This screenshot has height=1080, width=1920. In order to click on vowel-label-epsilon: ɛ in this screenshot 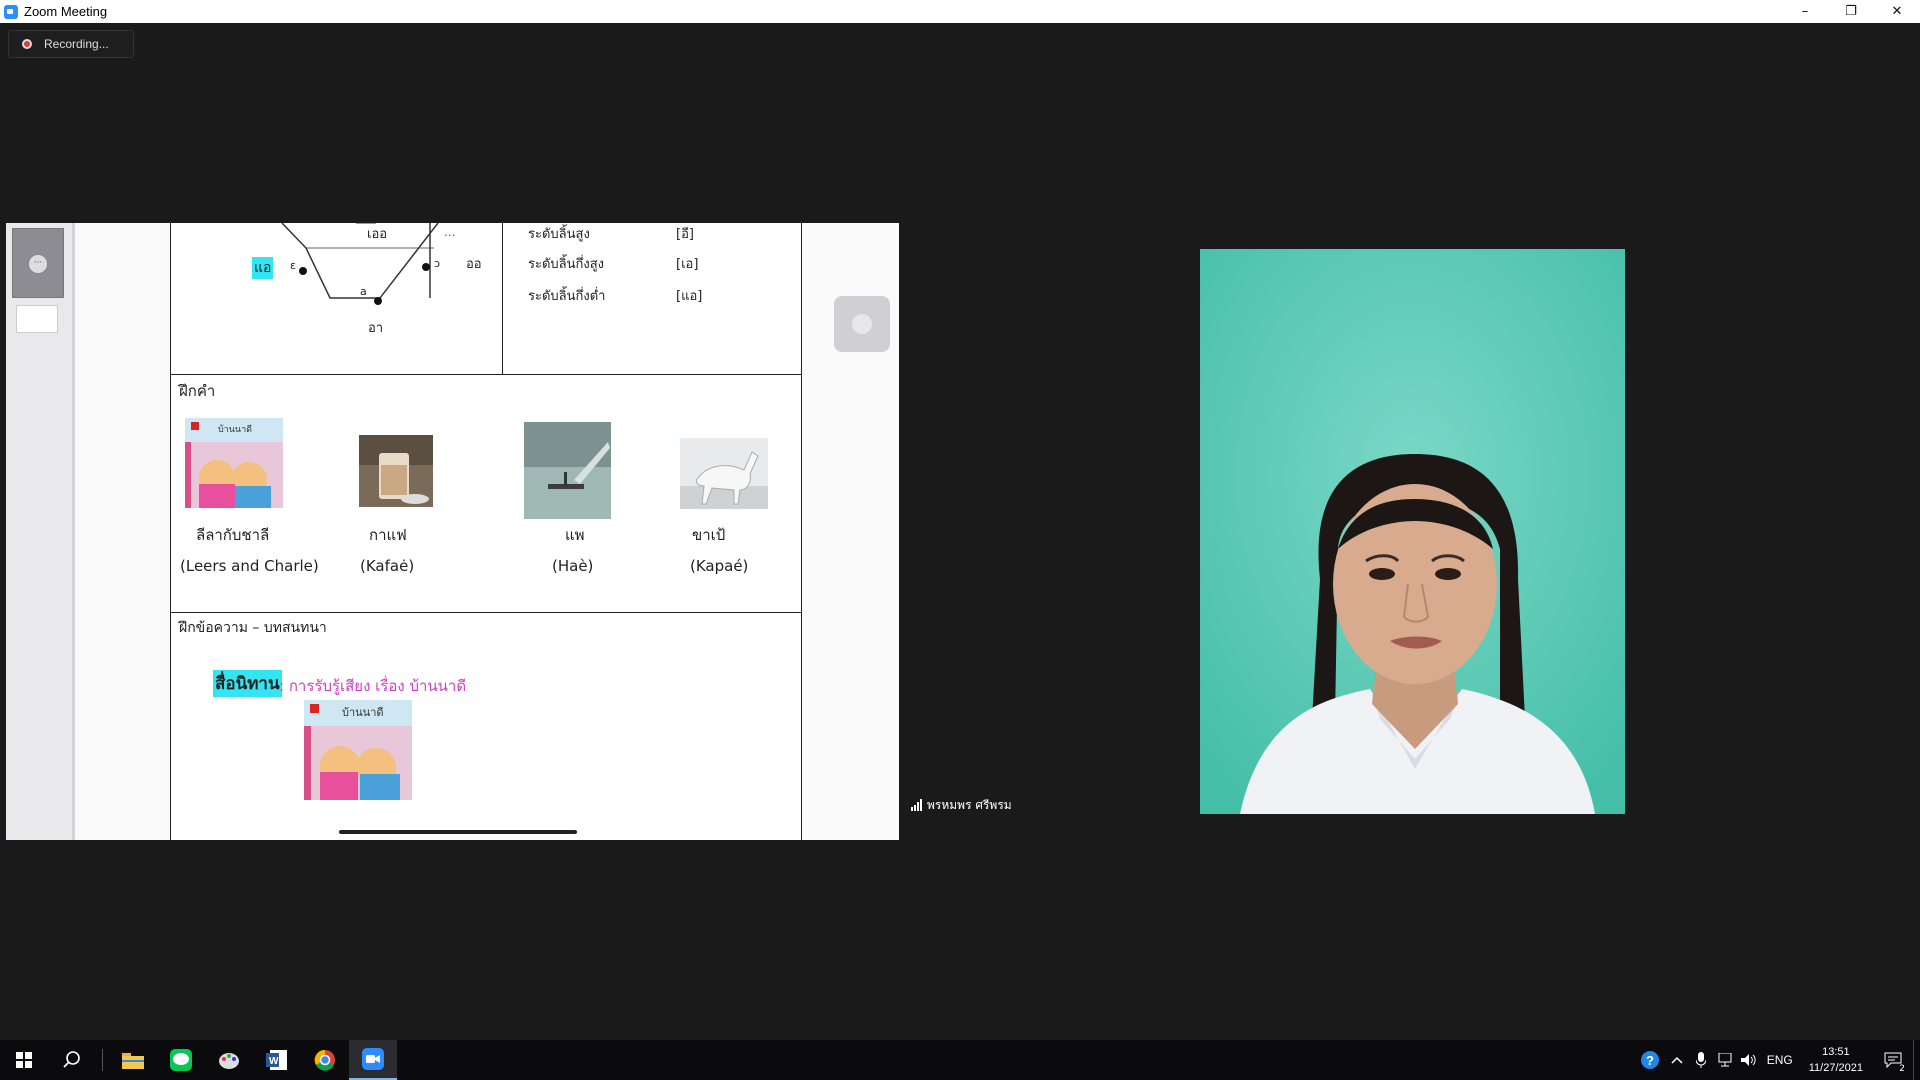, I will do `click(293, 265)`.